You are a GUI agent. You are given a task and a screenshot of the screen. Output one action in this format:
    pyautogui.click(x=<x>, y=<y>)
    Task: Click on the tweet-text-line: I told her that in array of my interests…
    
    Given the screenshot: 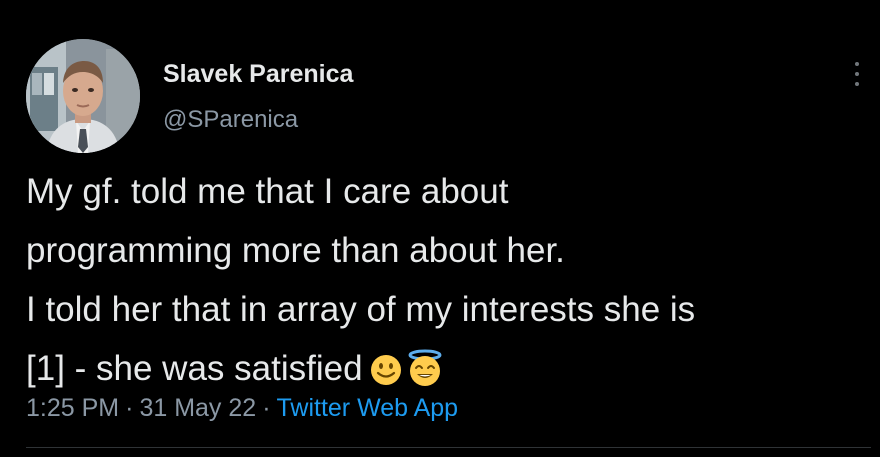 What is the action you would take?
    pyautogui.click(x=361, y=309)
    